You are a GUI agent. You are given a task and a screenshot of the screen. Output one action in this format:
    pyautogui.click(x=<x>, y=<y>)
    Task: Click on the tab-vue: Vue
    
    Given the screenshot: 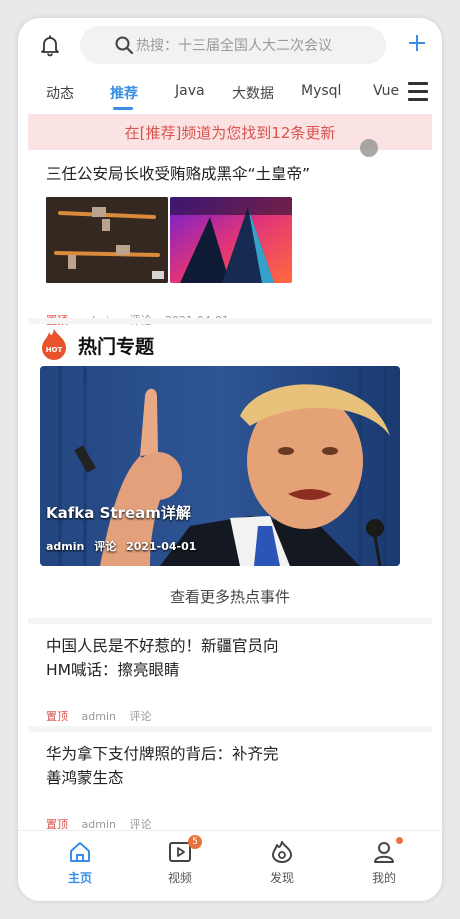 What is the action you would take?
    pyautogui.click(x=386, y=91)
    